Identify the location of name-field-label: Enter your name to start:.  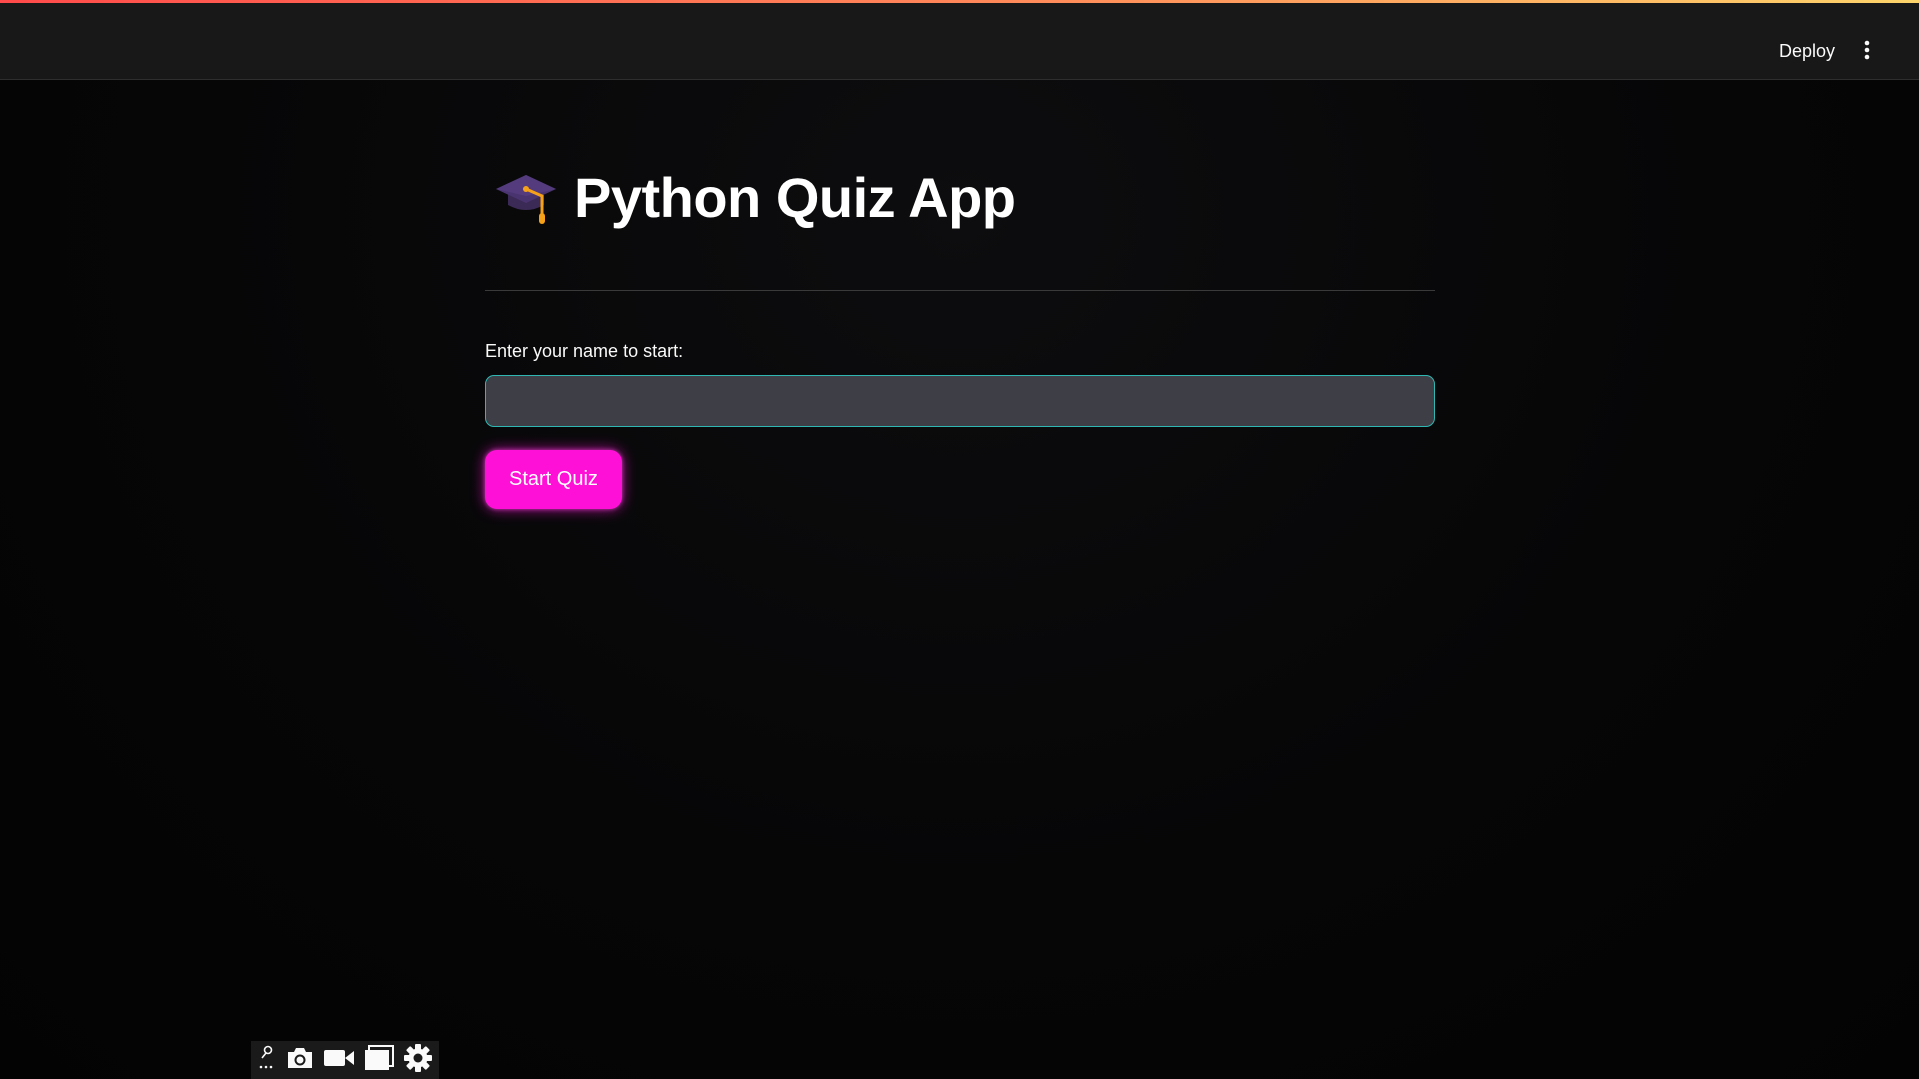
(584, 351).